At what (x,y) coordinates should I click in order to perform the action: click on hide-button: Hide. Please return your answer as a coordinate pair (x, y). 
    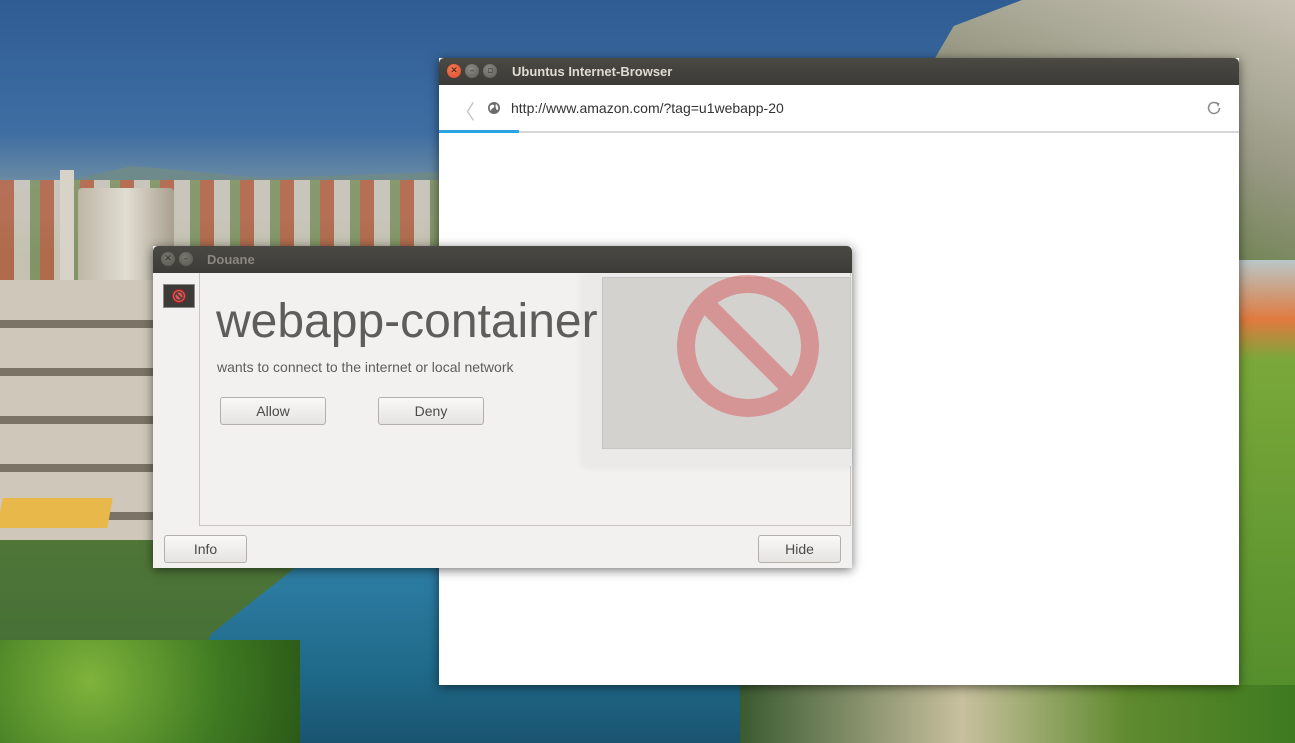
    Looking at the image, I should click on (799, 549).